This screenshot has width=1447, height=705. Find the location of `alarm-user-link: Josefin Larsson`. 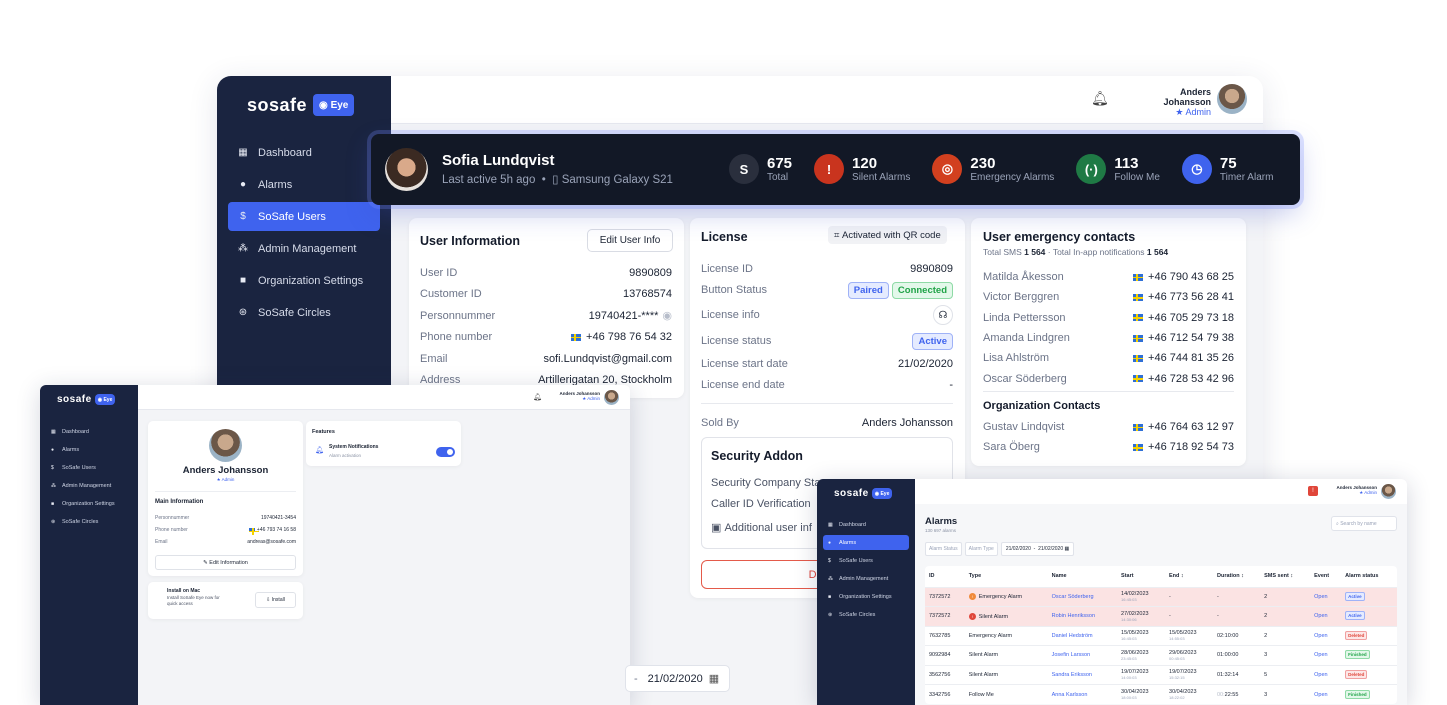

alarm-user-link: Josefin Larsson is located at coordinates (1082, 655).